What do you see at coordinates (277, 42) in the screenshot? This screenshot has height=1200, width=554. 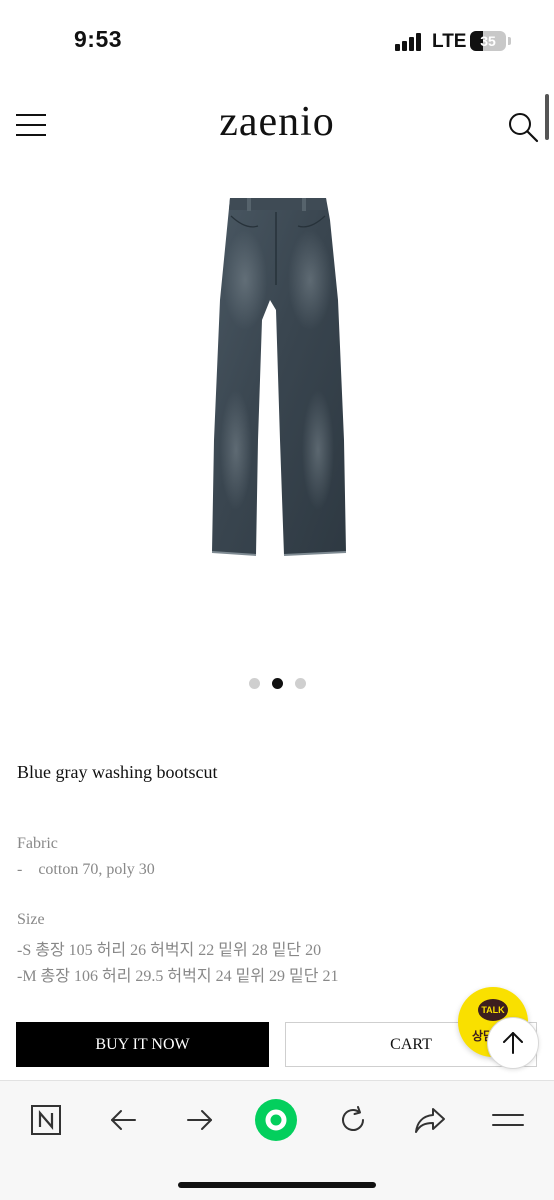 I see `status-bar: 9:53 LTE 35` at bounding box center [277, 42].